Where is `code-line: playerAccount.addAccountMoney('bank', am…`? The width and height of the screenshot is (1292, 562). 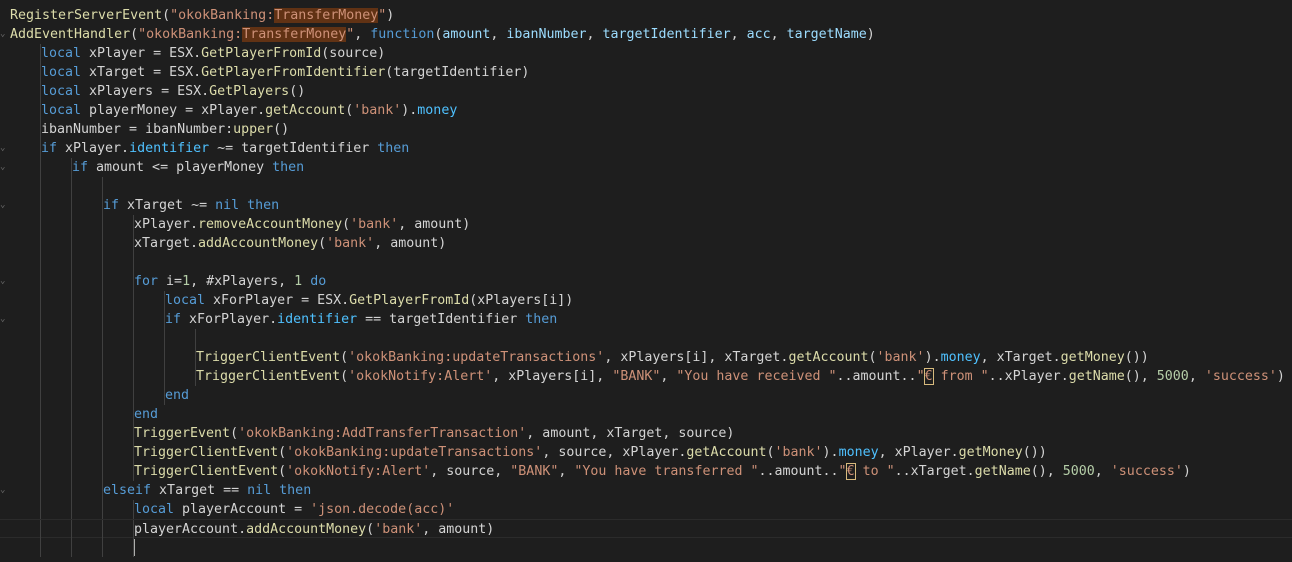 code-line: playerAccount.addAccountMoney('bank', am… is located at coordinates (646, 529).